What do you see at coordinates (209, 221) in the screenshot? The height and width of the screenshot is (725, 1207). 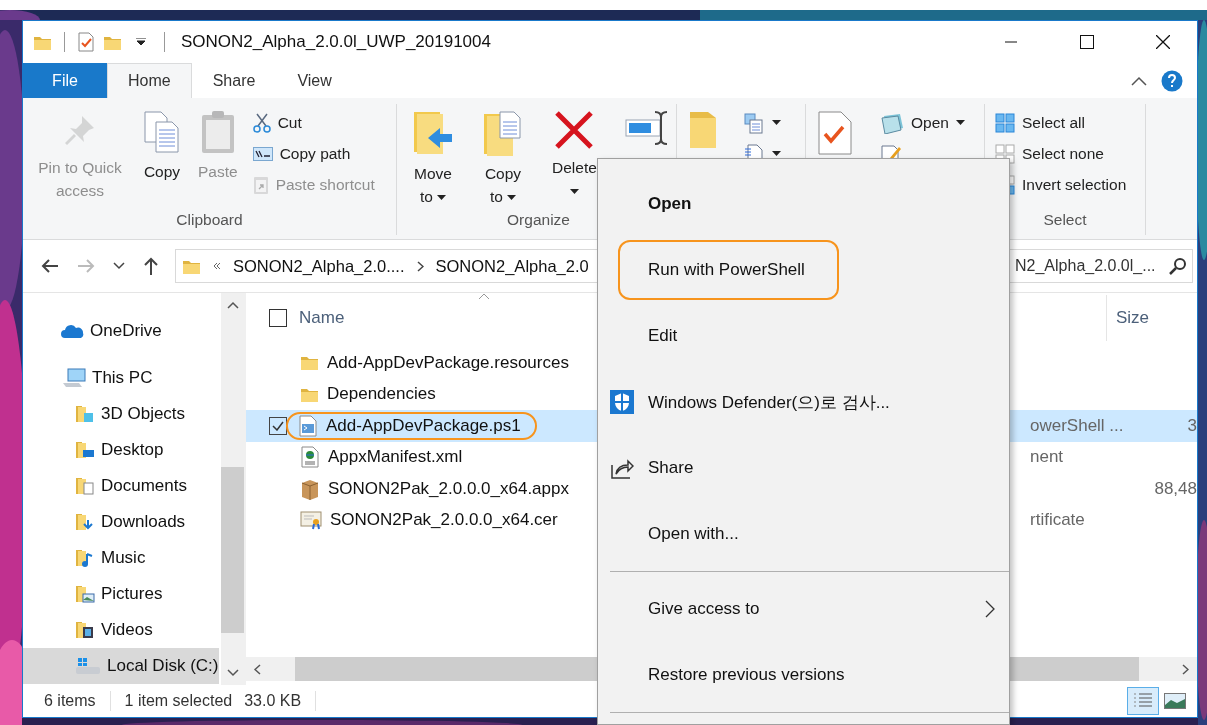 I see `group-label: Clipboard` at bounding box center [209, 221].